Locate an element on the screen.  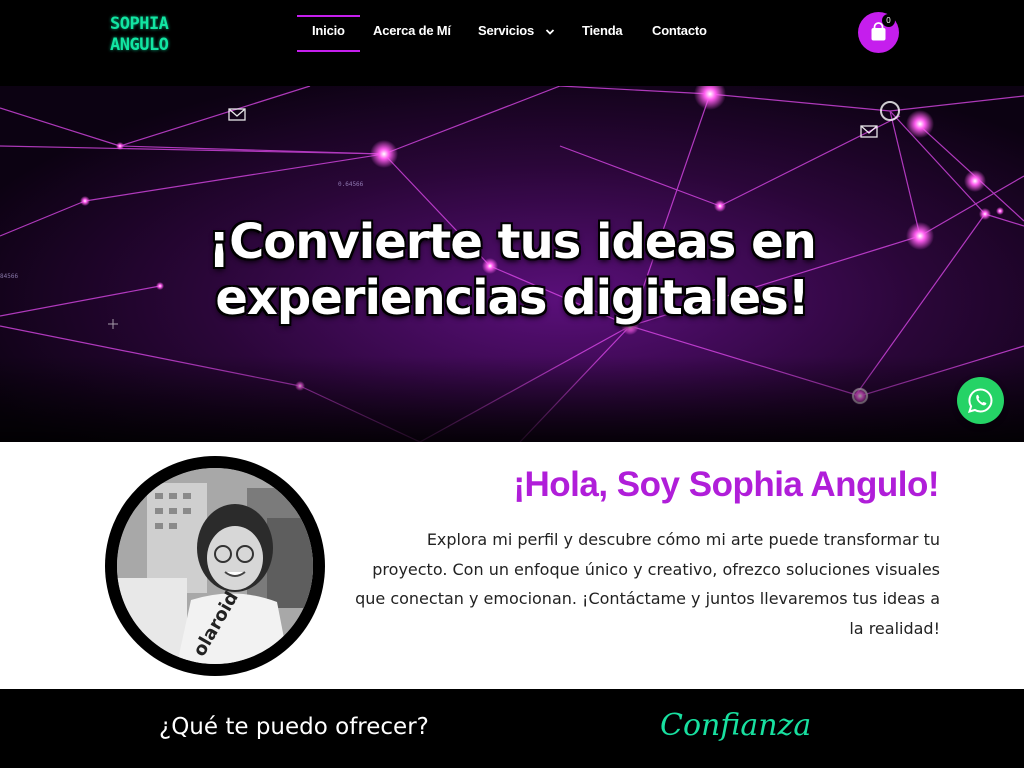
nav-servicios: Servicios is located at coordinates (516, 30).